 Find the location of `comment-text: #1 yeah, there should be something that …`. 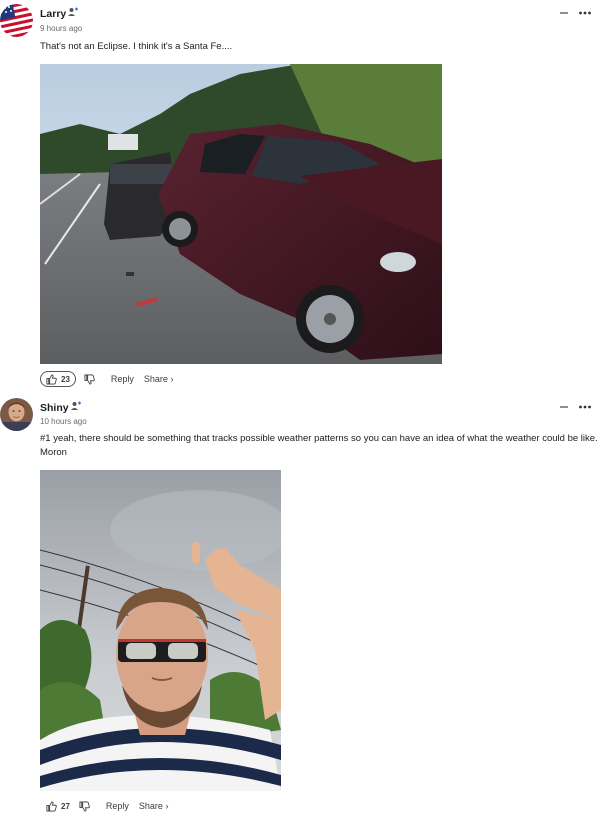

comment-text: #1 yeah, there should be something that … is located at coordinates (319, 445).